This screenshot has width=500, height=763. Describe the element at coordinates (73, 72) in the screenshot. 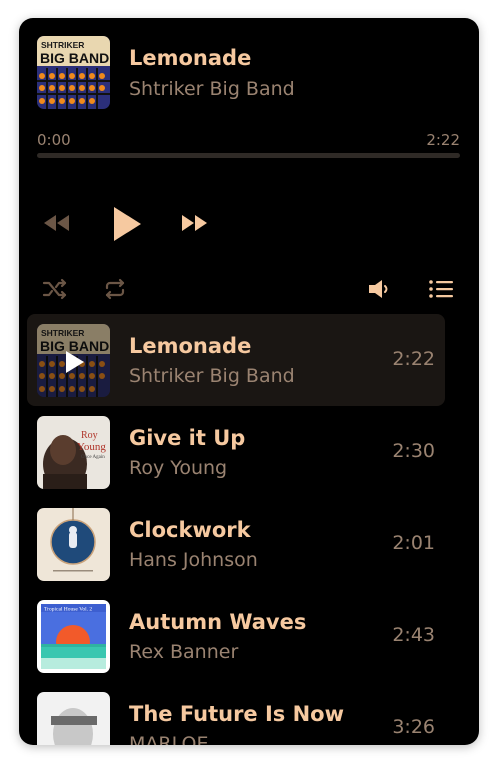

I see `now-playing-cover: SHTRIKER BIG BAND` at that location.